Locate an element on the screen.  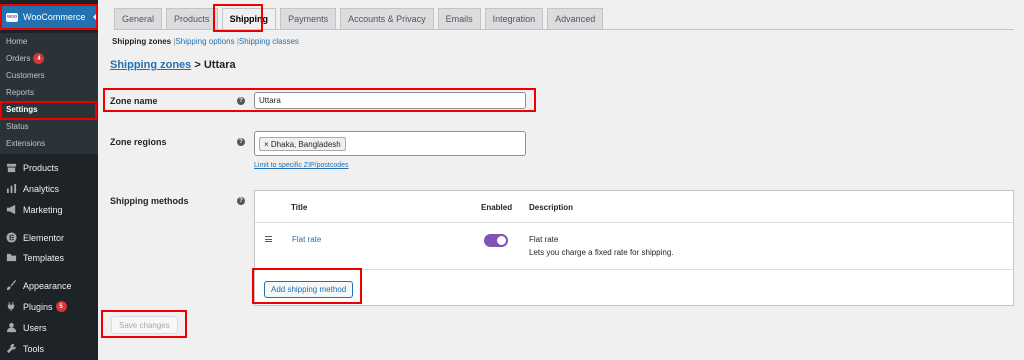
column-header-enabled: Enabled is located at coordinates (497, 207).